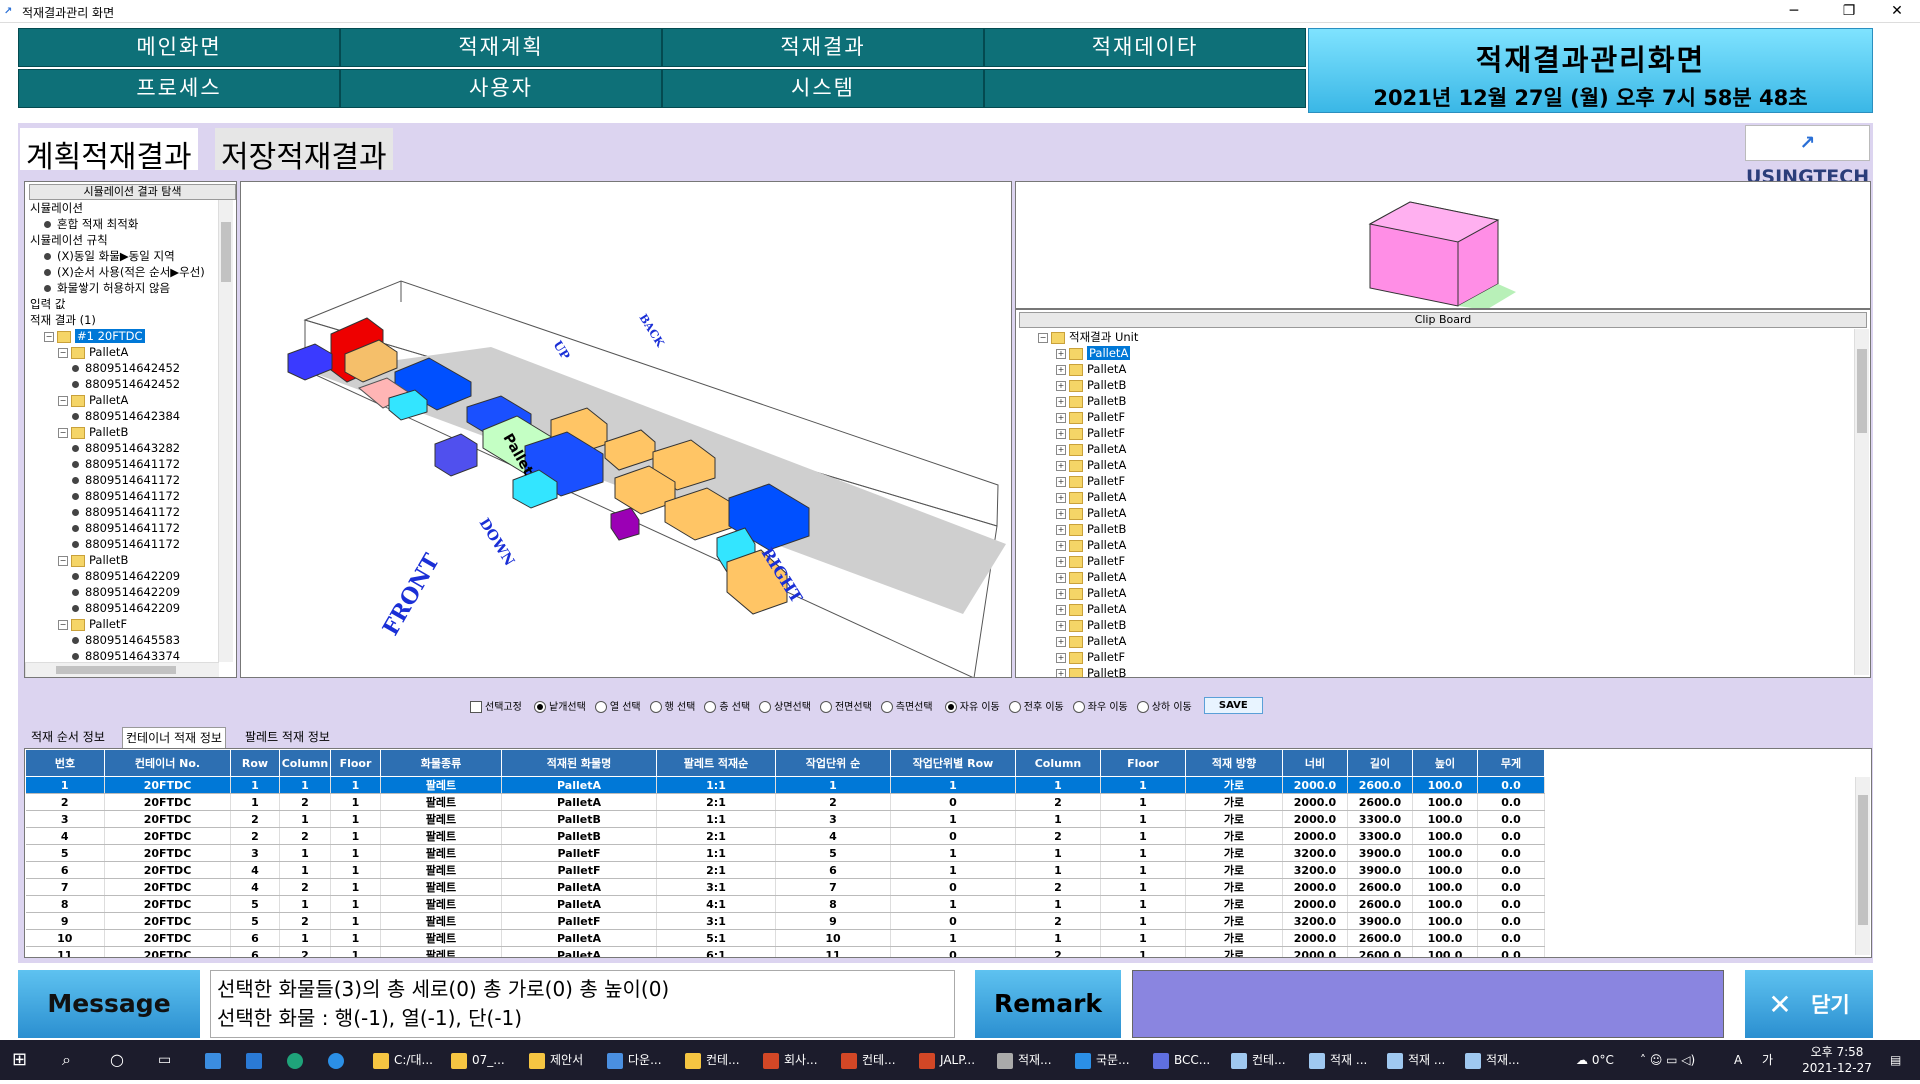 The width and height of the screenshot is (1920, 1084). Describe the element at coordinates (1036, 705) in the screenshot. I see `move-radio-1: 전후 이동` at that location.